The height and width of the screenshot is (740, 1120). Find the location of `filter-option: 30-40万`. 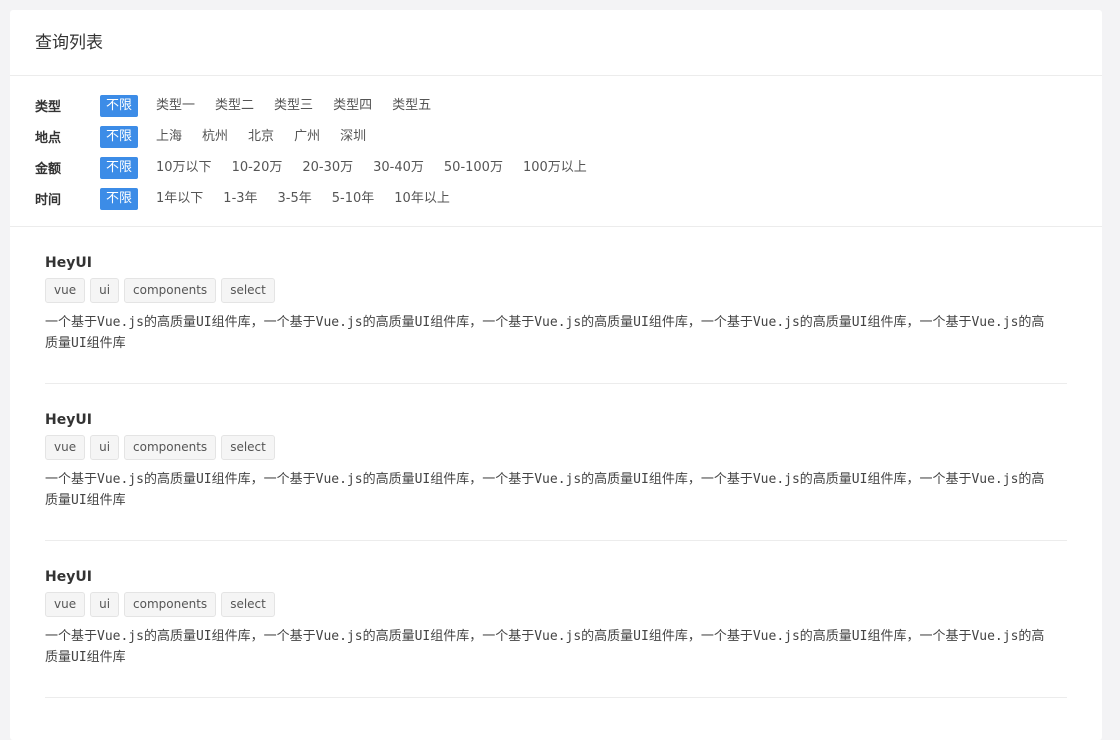

filter-option: 30-40万 is located at coordinates (398, 168).